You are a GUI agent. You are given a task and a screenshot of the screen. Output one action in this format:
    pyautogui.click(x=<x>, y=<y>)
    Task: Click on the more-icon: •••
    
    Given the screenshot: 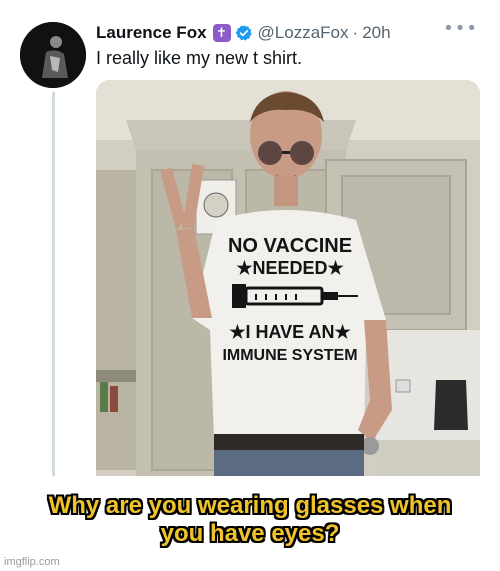 What is the action you would take?
    pyautogui.click(x=460, y=28)
    